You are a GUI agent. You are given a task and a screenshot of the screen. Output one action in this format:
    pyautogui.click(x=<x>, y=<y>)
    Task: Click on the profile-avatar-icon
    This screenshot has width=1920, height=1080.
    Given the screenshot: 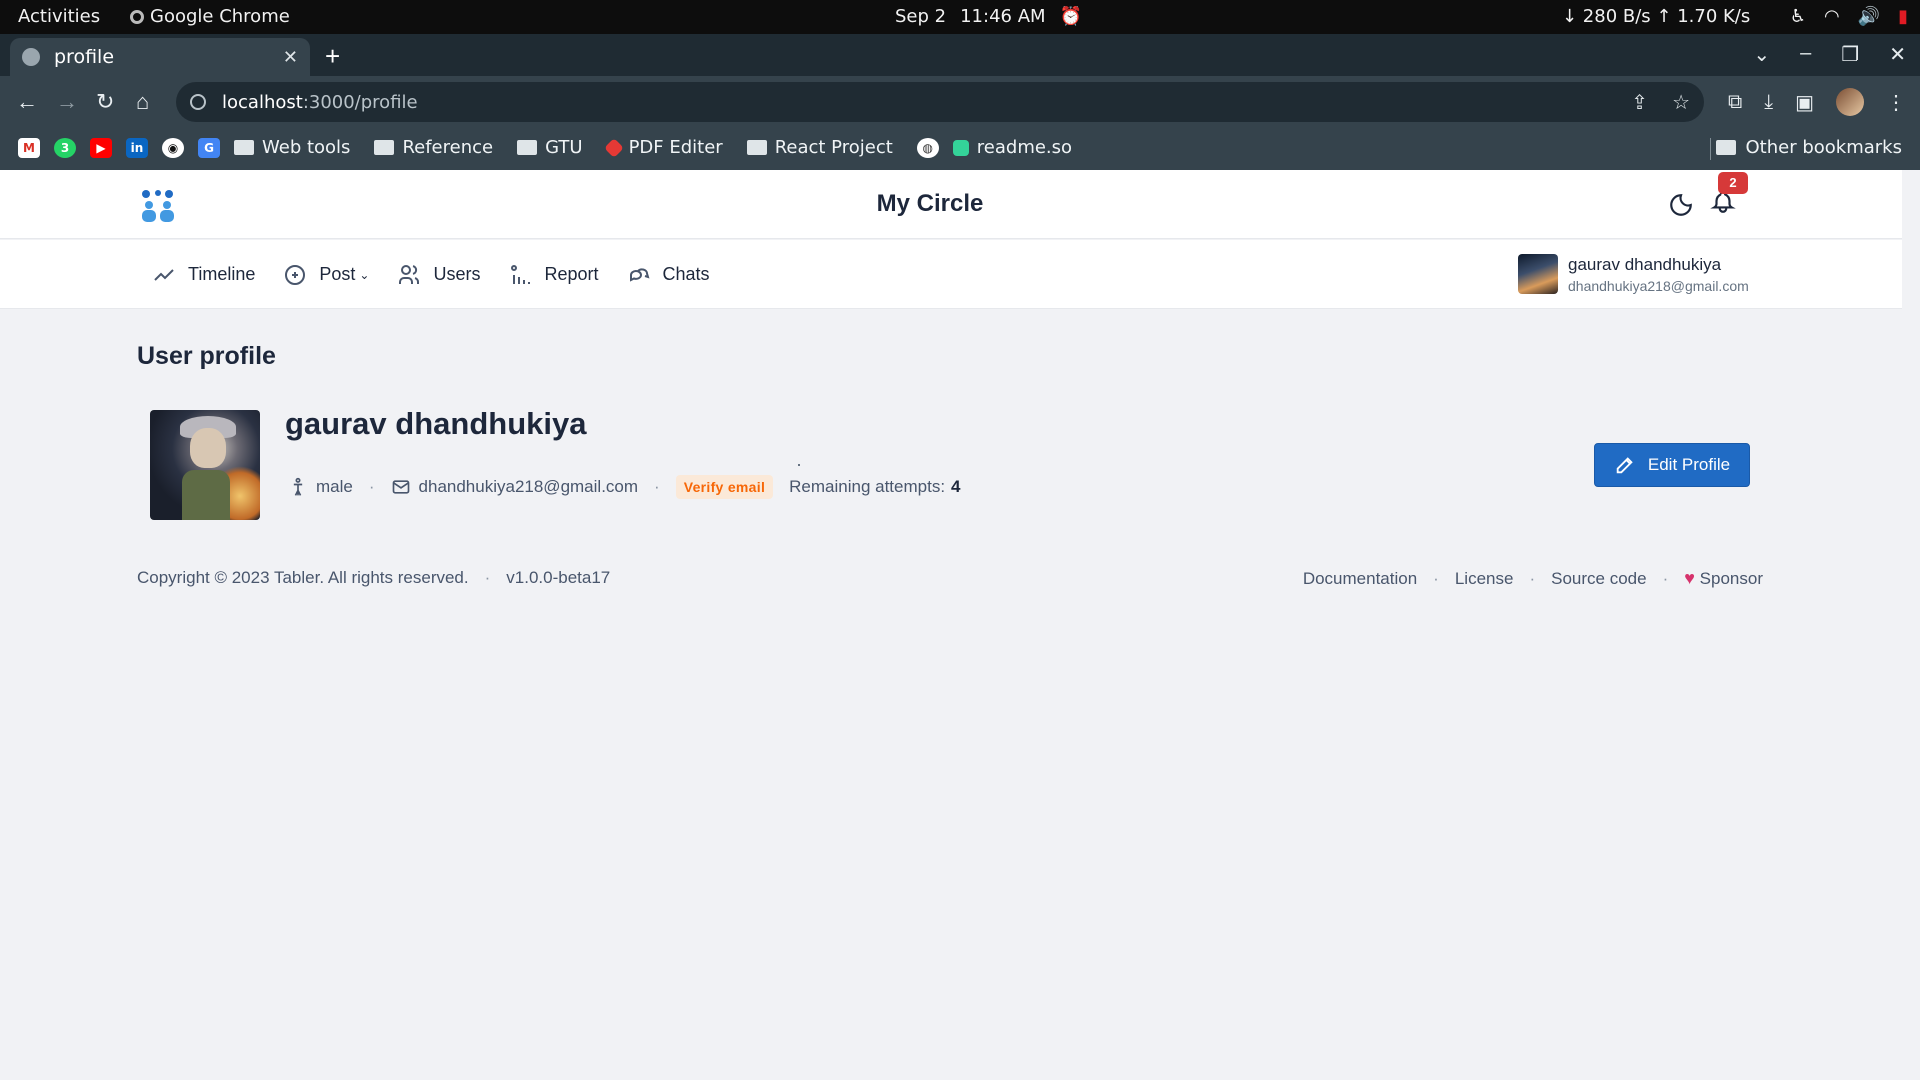 What is the action you would take?
    pyautogui.click(x=1850, y=102)
    